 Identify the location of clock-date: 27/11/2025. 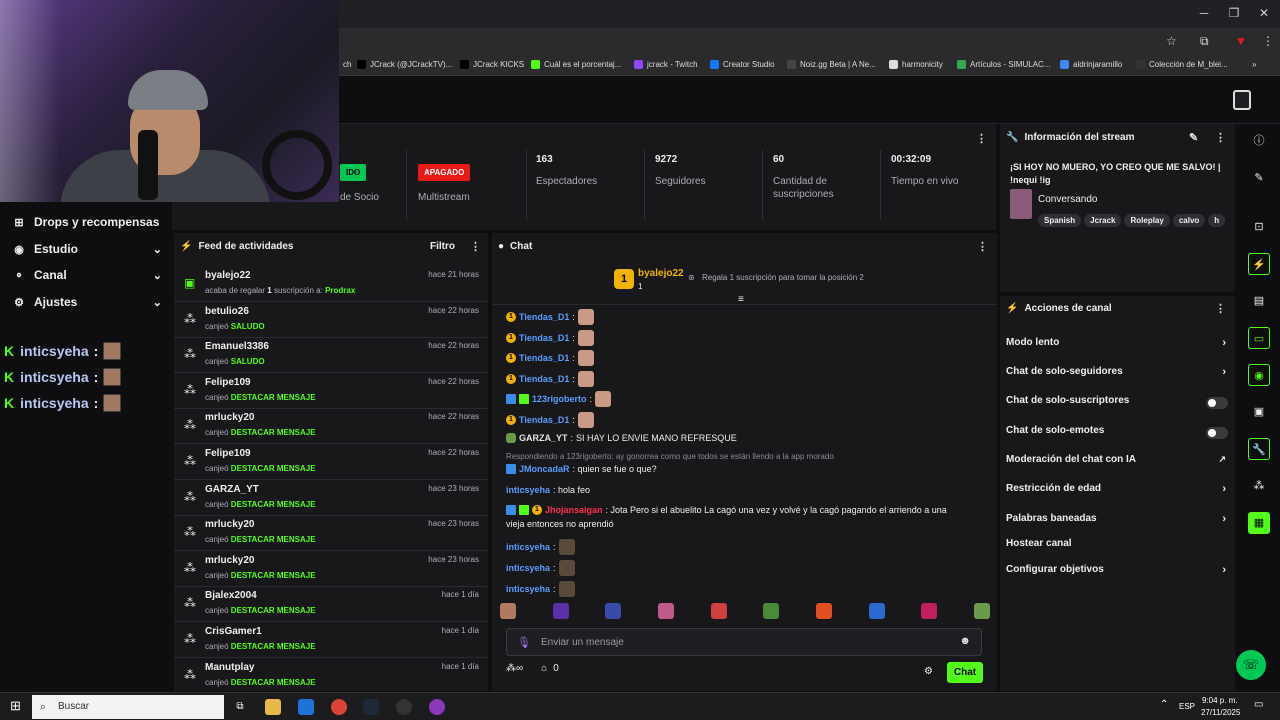
(1220, 712).